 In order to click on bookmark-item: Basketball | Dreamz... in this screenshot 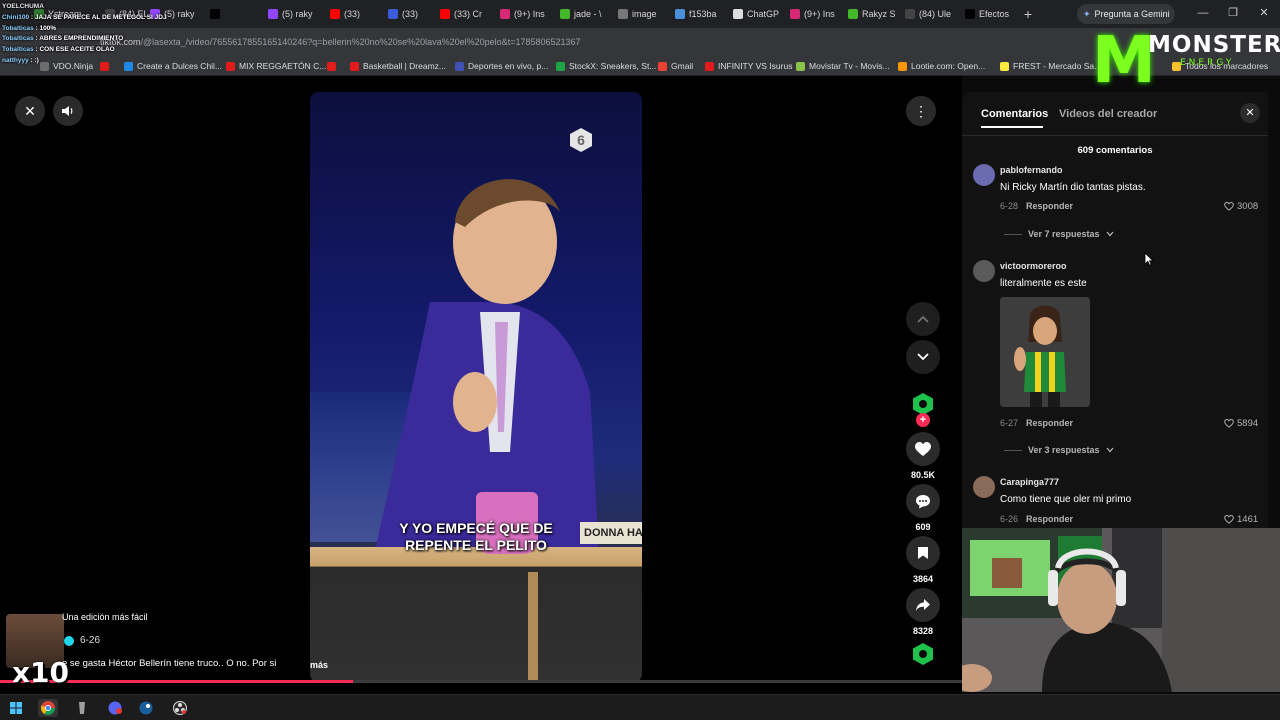, I will do `click(398, 66)`.